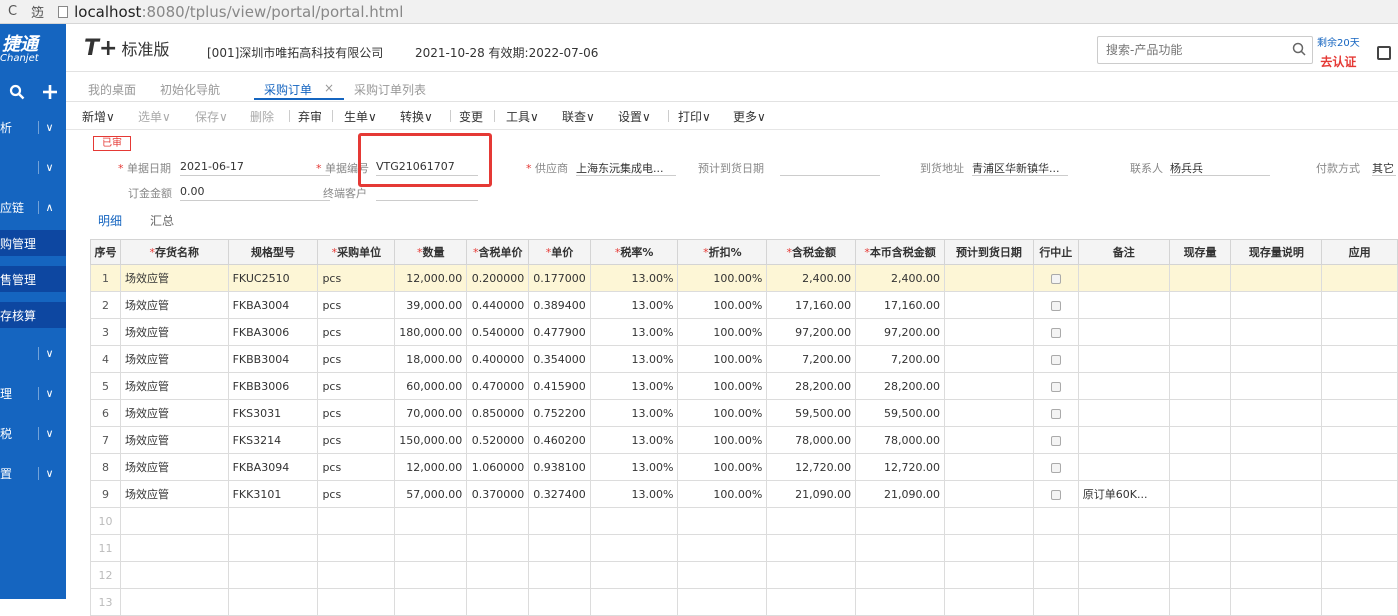 This screenshot has width=1398, height=616. What do you see at coordinates (431, 386) in the screenshot?
I see `cell-qty: 60,000.00` at bounding box center [431, 386].